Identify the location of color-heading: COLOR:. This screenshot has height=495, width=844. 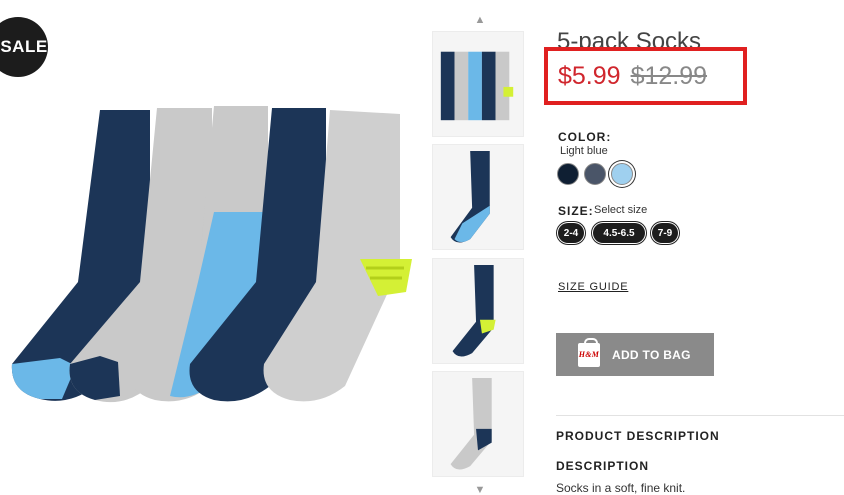
(585, 137).